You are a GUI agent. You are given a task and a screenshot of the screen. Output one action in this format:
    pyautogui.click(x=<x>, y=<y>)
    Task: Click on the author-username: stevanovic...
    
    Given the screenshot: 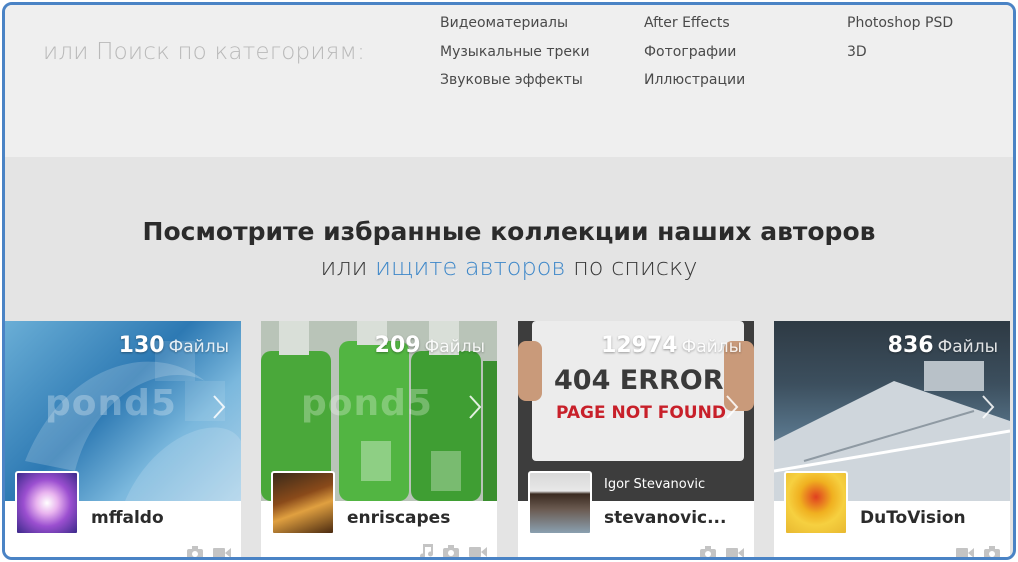 What is the action you would take?
    pyautogui.click(x=665, y=518)
    